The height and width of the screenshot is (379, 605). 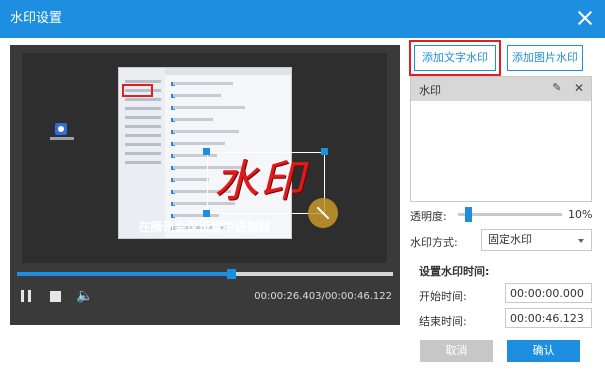 What do you see at coordinates (232, 274) in the screenshot?
I see `progress-thumb` at bounding box center [232, 274].